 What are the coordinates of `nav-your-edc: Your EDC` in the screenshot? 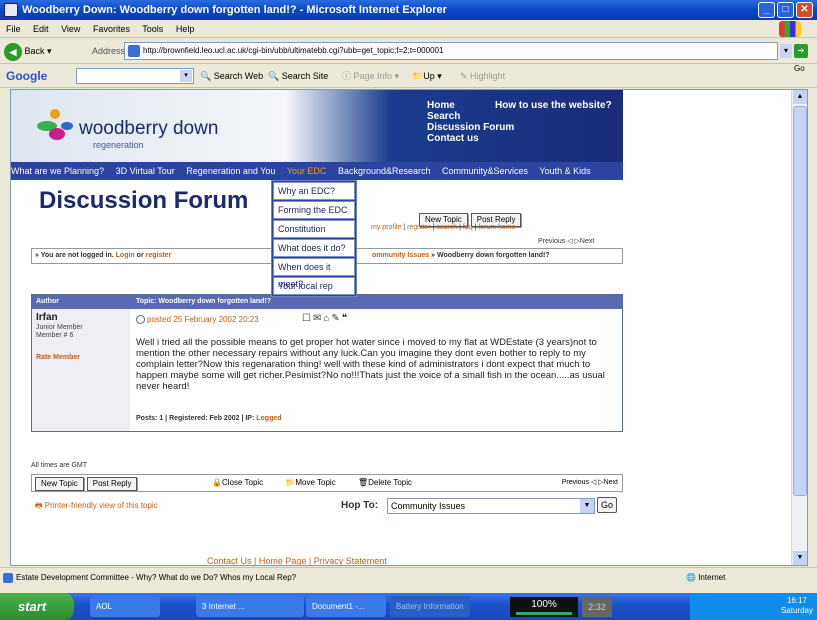 It's located at (307, 171).